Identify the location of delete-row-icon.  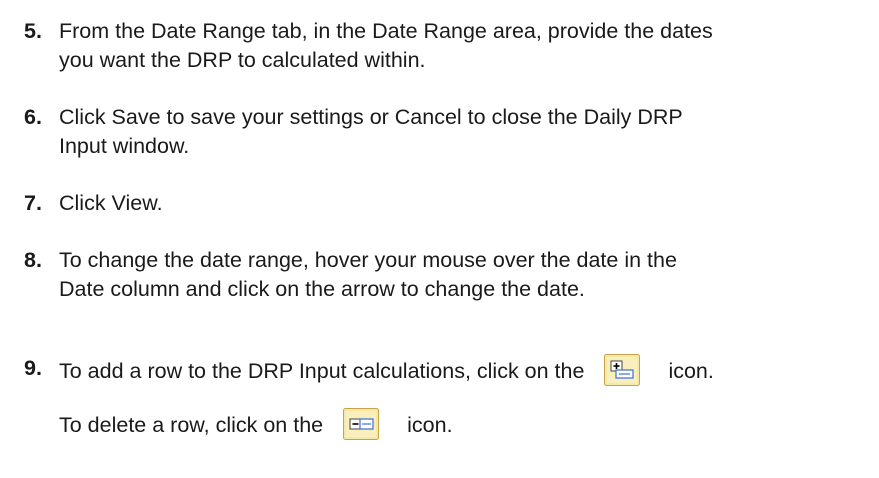
(361, 424).